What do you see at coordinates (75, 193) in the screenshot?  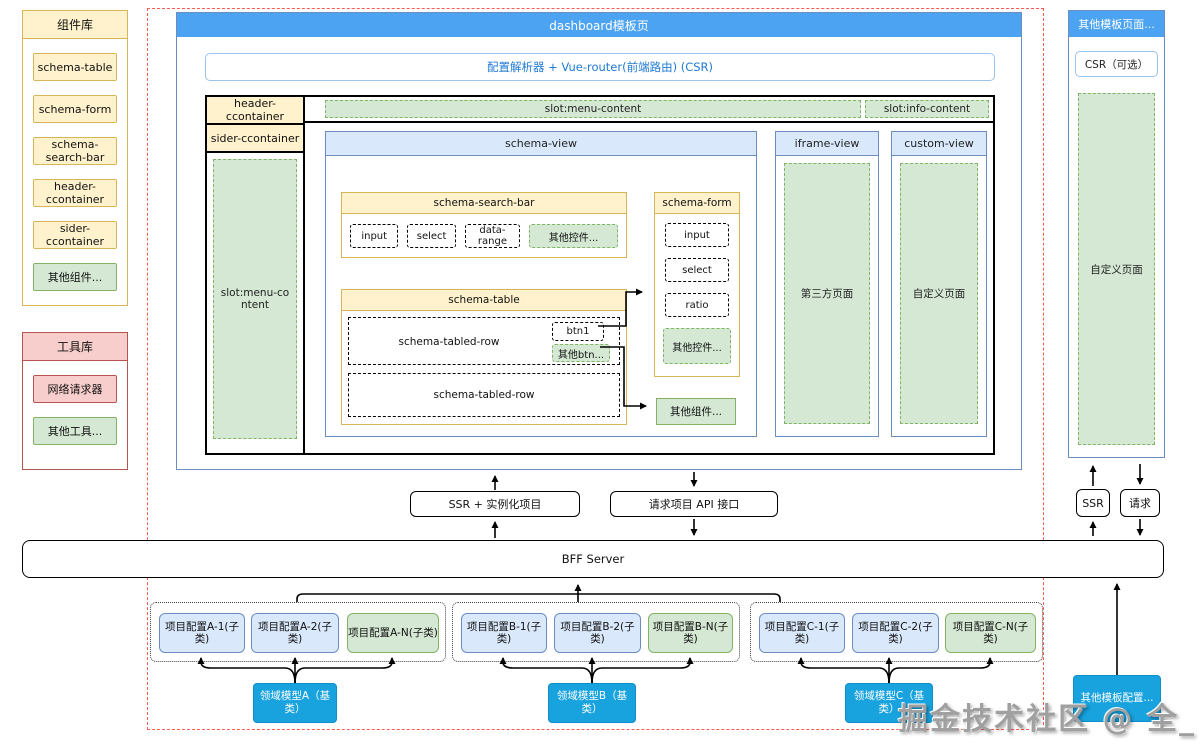 I see `component-item-header-ccontainer: header-ccontainer` at bounding box center [75, 193].